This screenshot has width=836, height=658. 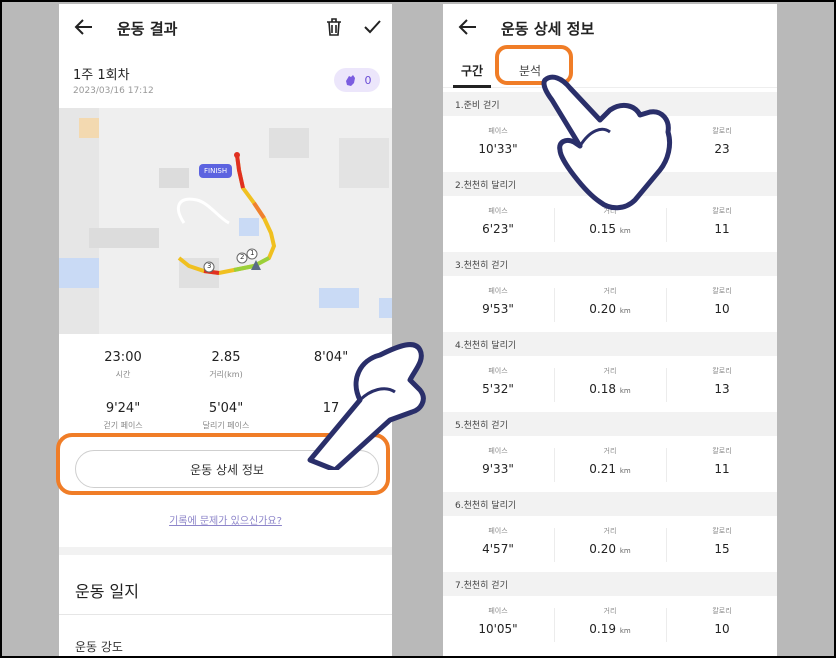 What do you see at coordinates (722, 541) in the screenshot?
I see `segment-calorie: 칼로리 15` at bounding box center [722, 541].